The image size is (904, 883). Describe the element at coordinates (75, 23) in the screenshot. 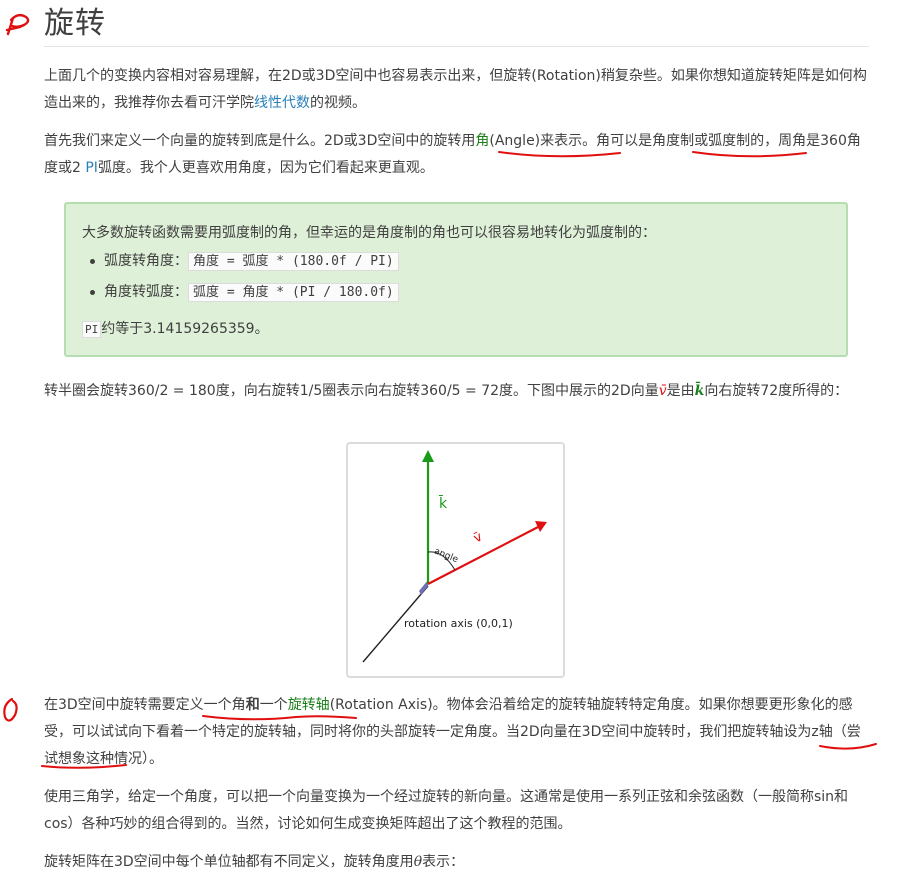

I see `page-title: 旋转` at that location.